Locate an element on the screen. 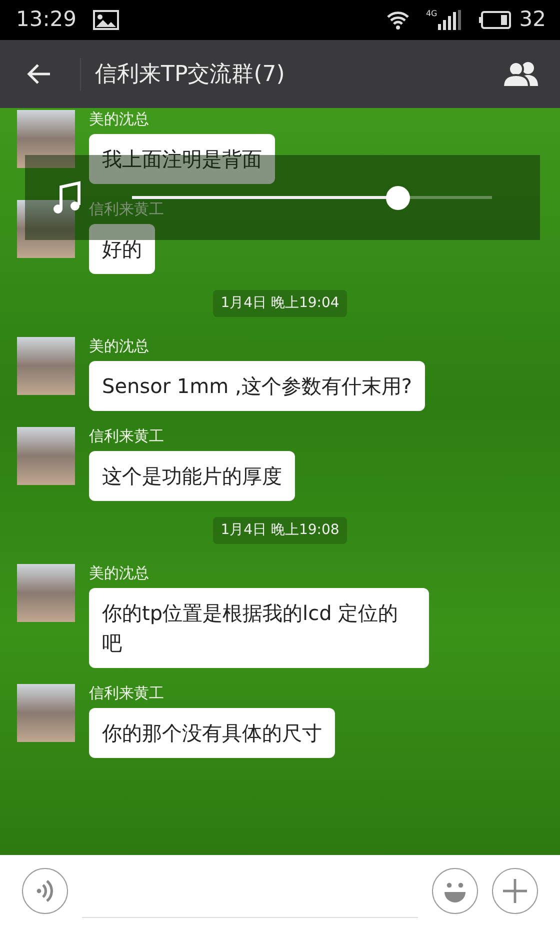 This screenshot has width=560, height=926. sound-waves-icon is located at coordinates (45, 890).